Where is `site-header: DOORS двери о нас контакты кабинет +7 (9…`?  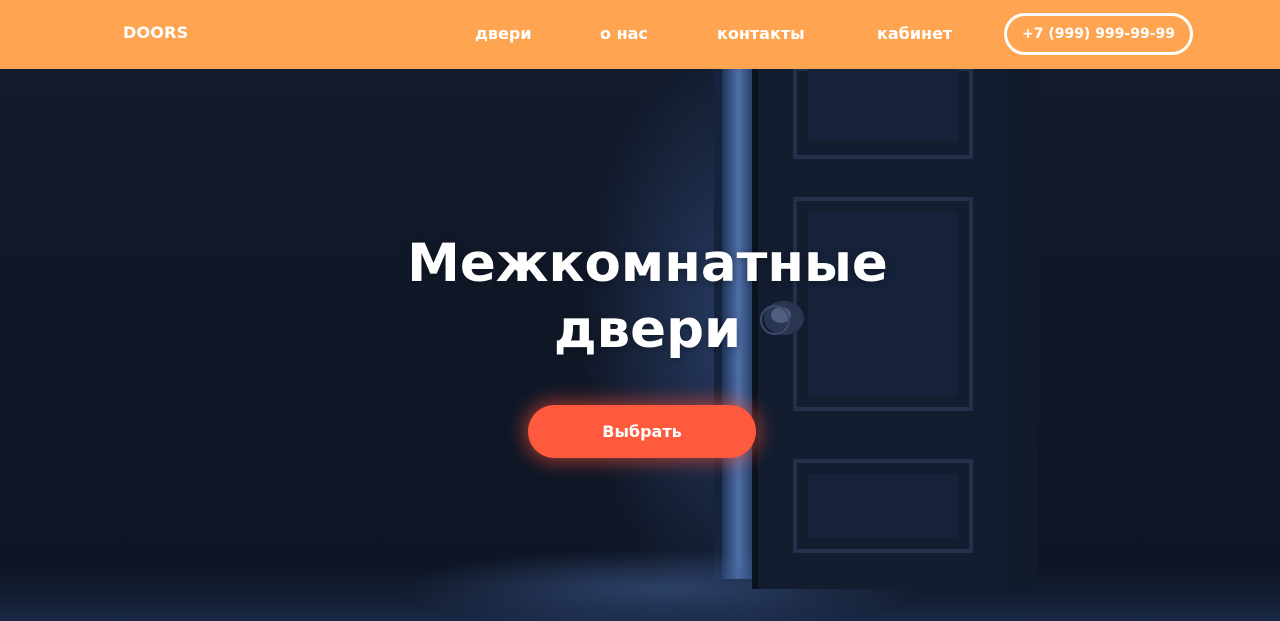
site-header: DOORS двери о нас контакты кабинет +7 (9… is located at coordinates (640, 34).